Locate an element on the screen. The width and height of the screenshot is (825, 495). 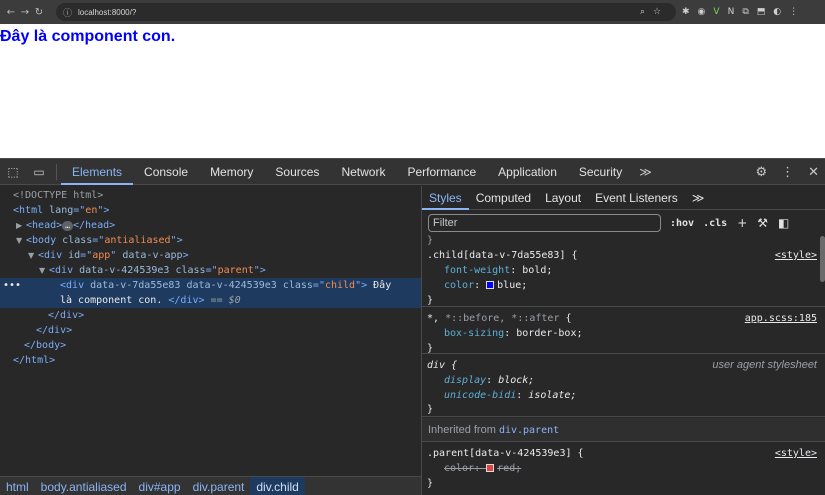
dom-node-parent: ▼ <div data-v-424539e3 class="parent"> is located at coordinates (210, 270).